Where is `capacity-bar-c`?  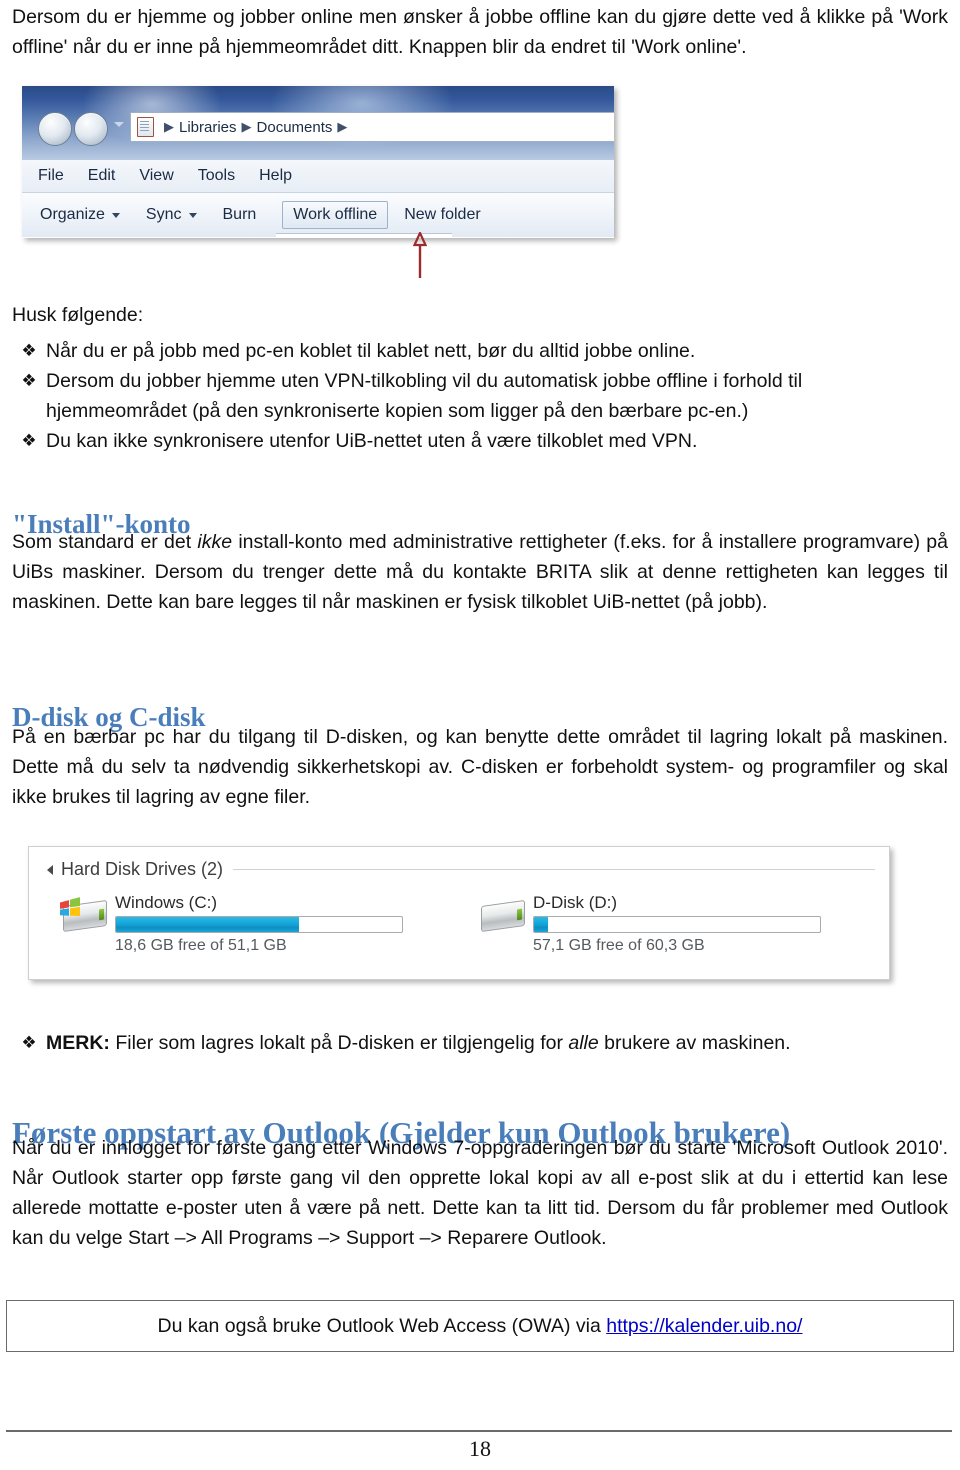
capacity-bar-c is located at coordinates (259, 924).